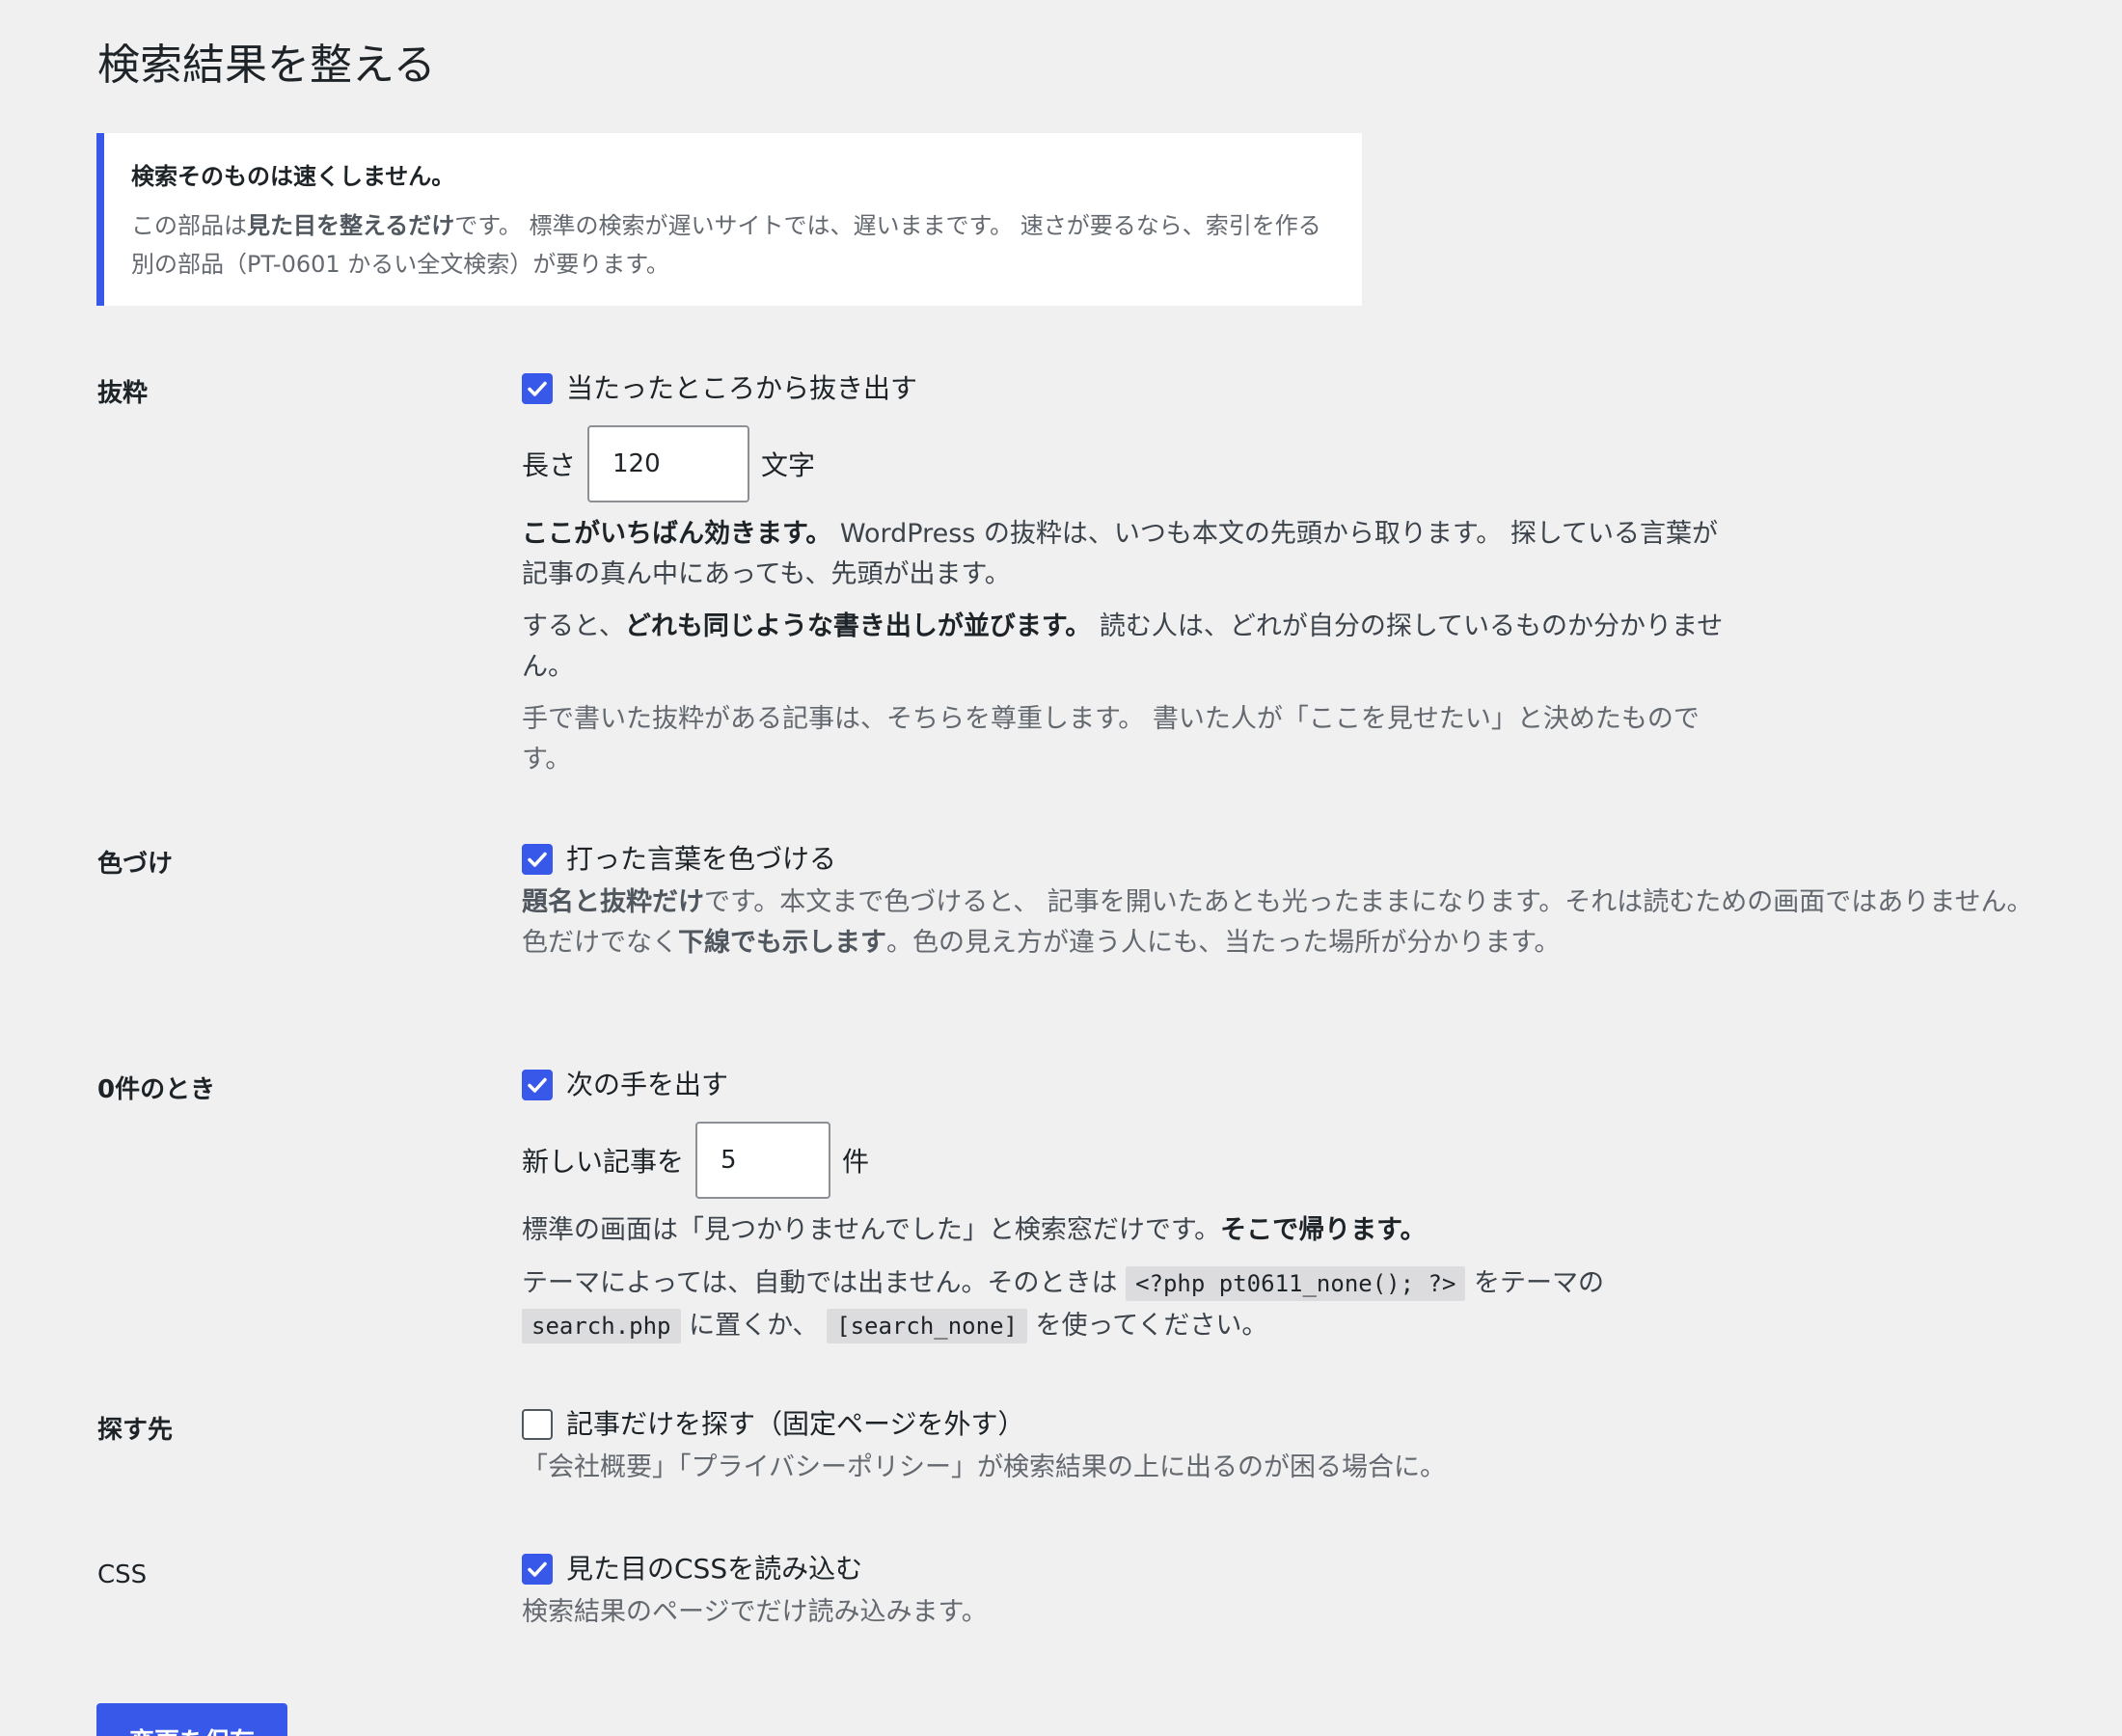 The image size is (2122, 1736). What do you see at coordinates (538, 1424) in the screenshot?
I see `scope-checkbox` at bounding box center [538, 1424].